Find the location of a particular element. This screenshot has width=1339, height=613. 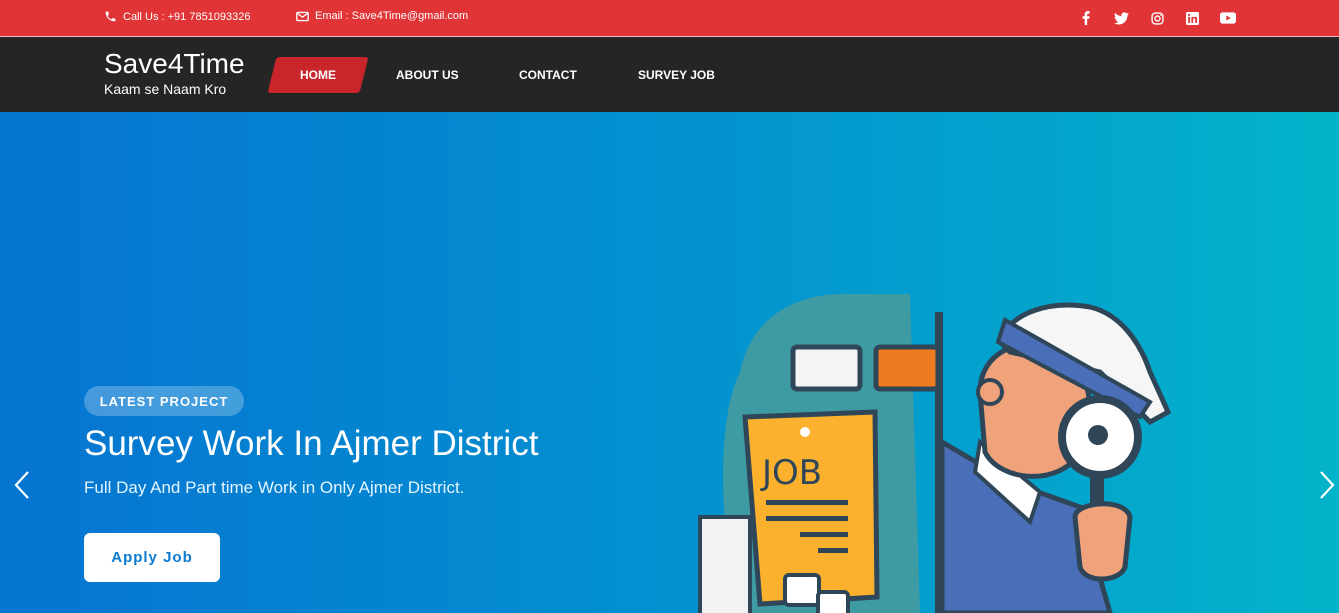

job-text: JOB is located at coordinates (791, 473).